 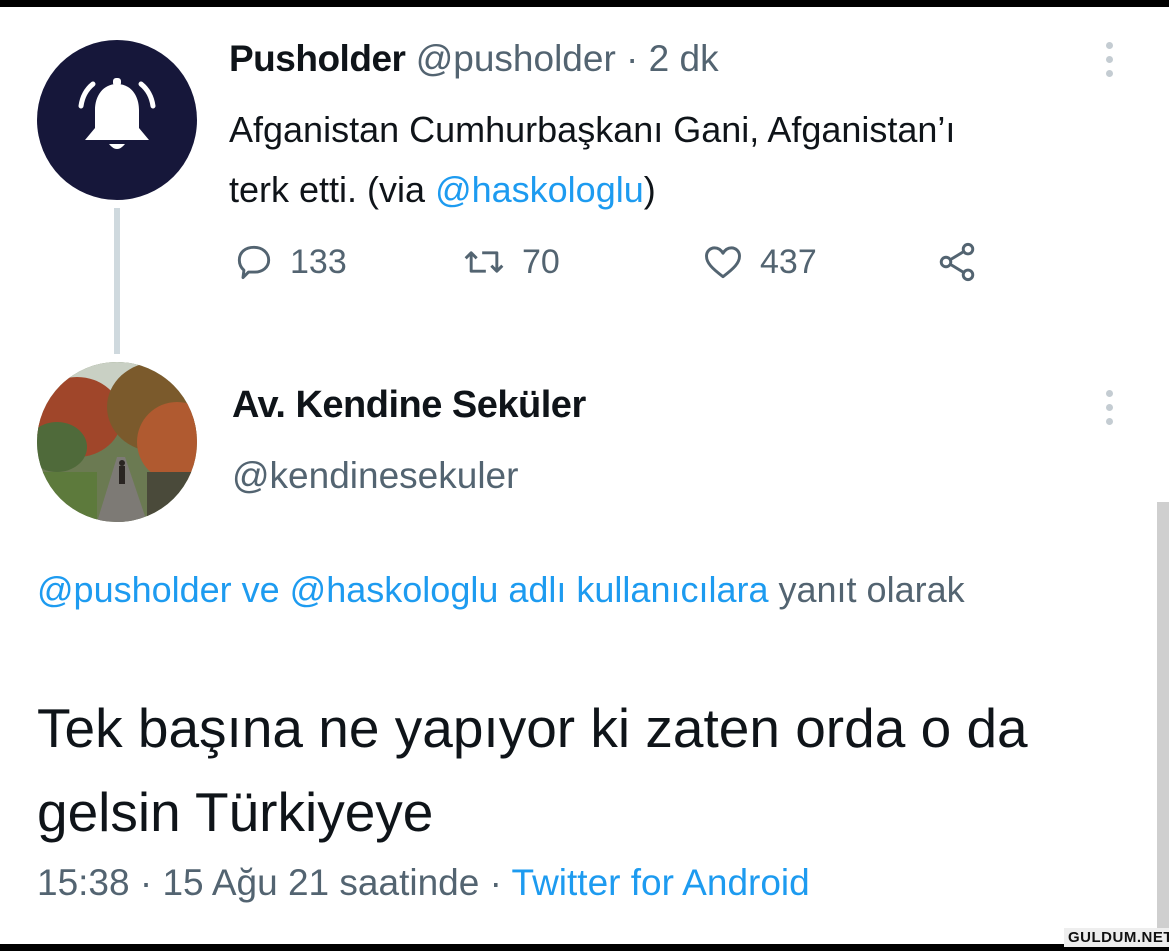 What do you see at coordinates (484, 262) in the screenshot?
I see `retweet-icon` at bounding box center [484, 262].